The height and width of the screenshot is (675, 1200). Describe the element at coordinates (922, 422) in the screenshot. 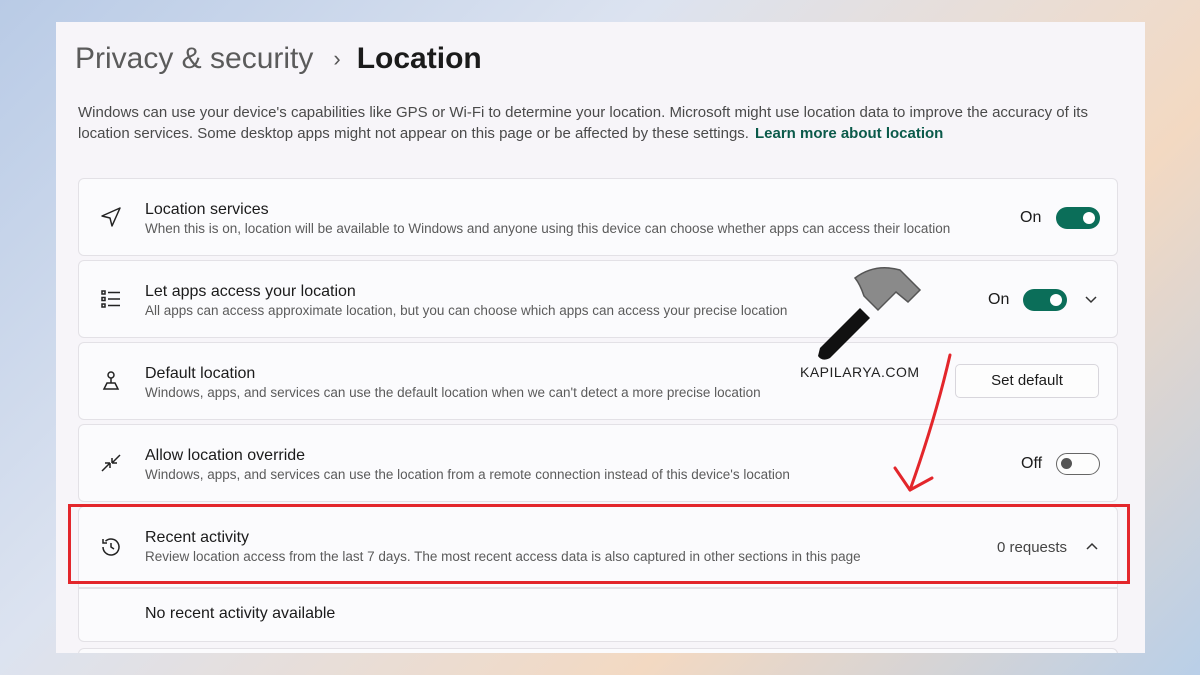

I see `annotation-arrow` at that location.